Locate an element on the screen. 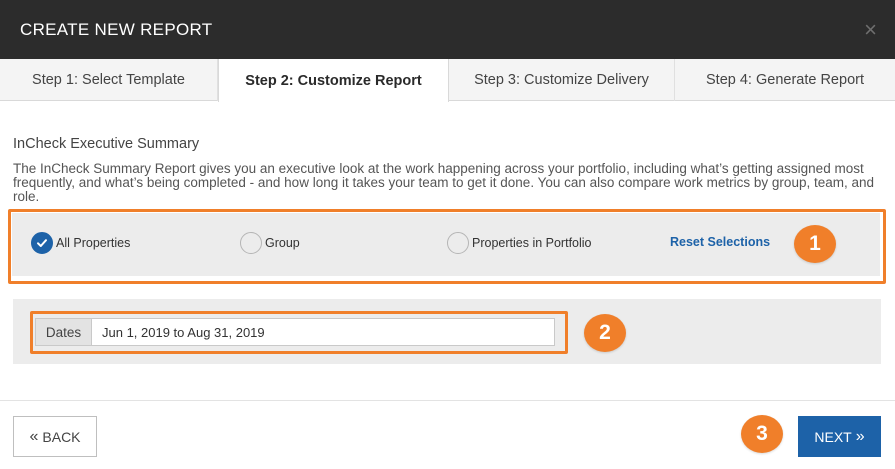 The width and height of the screenshot is (895, 469). back-button-label: BACK is located at coordinates (61, 436).